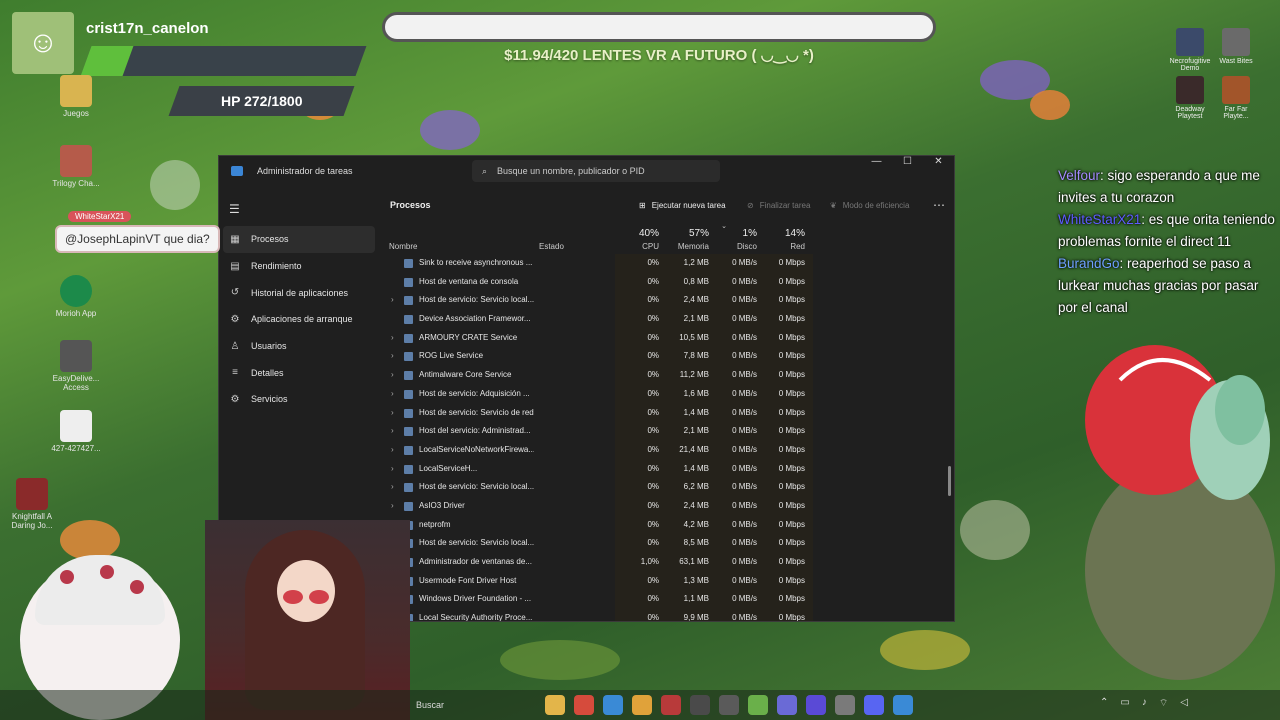 The height and width of the screenshot is (720, 1280). What do you see at coordinates (1236, 46) in the screenshot?
I see `desktop-icon-wast: Wast Bites` at bounding box center [1236, 46].